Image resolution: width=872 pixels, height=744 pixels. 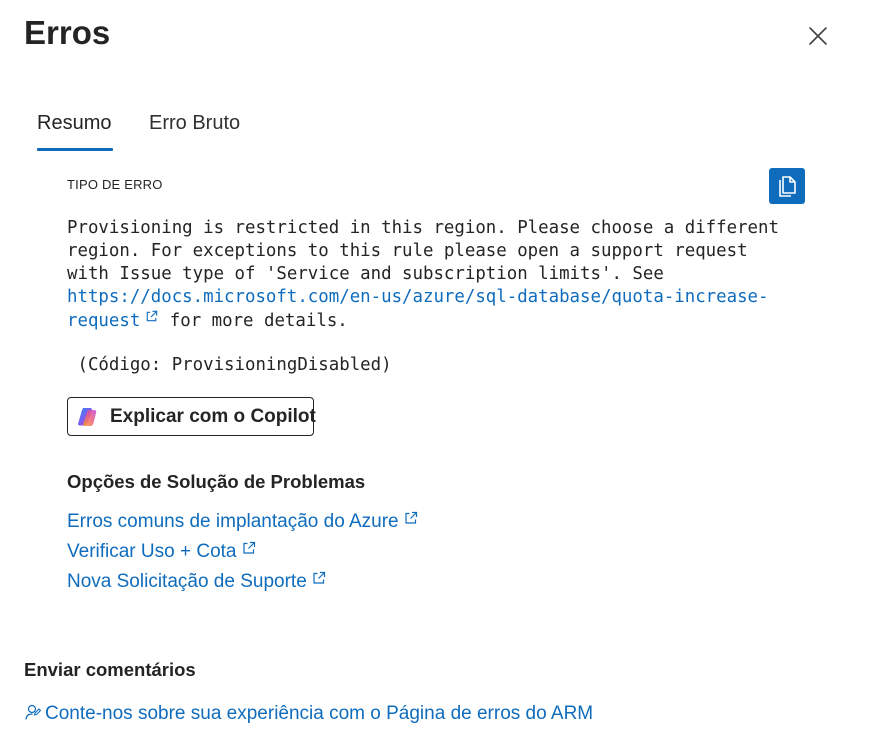 I want to click on link-label: Verificar Uso + Cota, so click(x=152, y=551).